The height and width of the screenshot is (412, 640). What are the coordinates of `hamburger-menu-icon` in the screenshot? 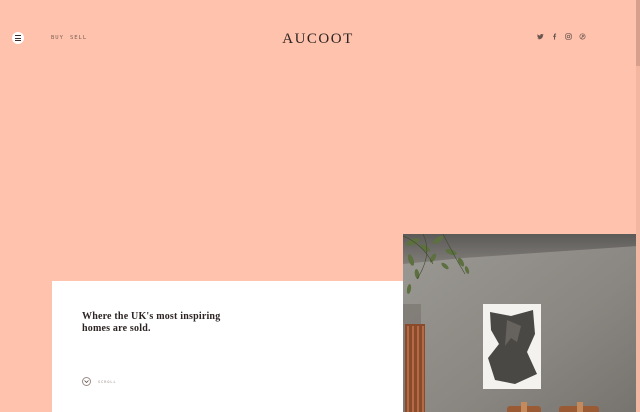 It's located at (18, 38).